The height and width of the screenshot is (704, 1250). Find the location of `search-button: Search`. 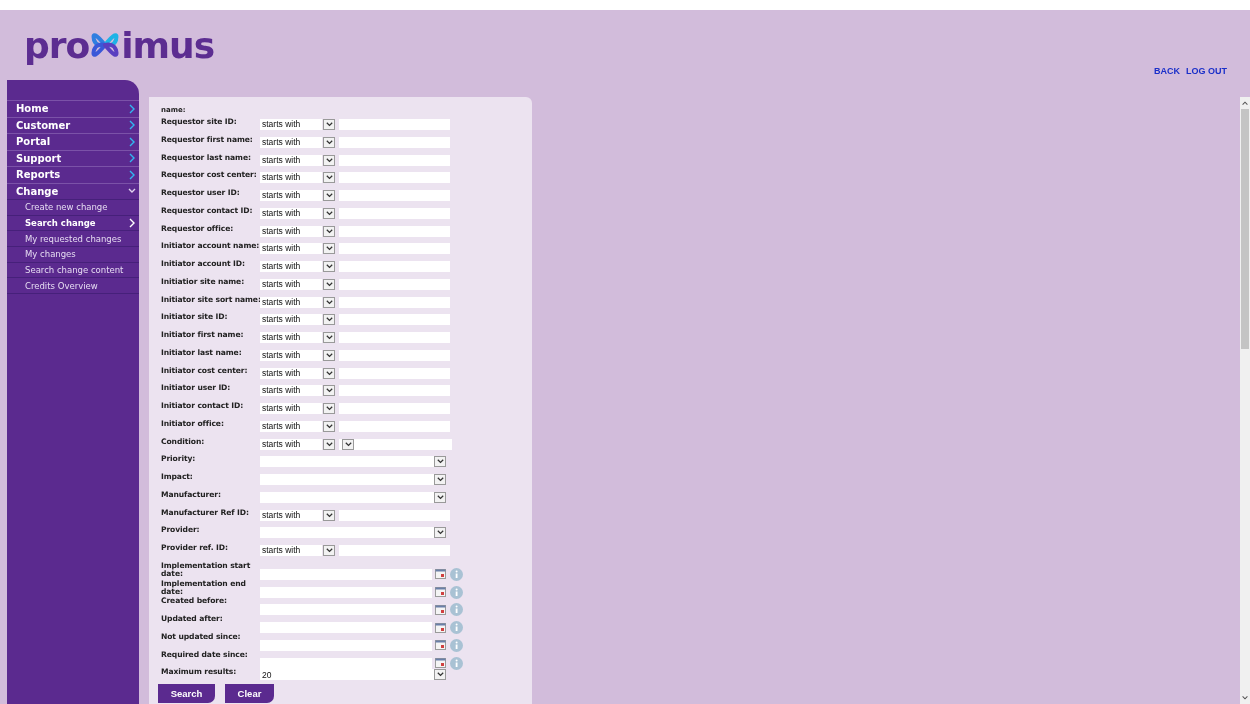

search-button: Search is located at coordinates (186, 693).